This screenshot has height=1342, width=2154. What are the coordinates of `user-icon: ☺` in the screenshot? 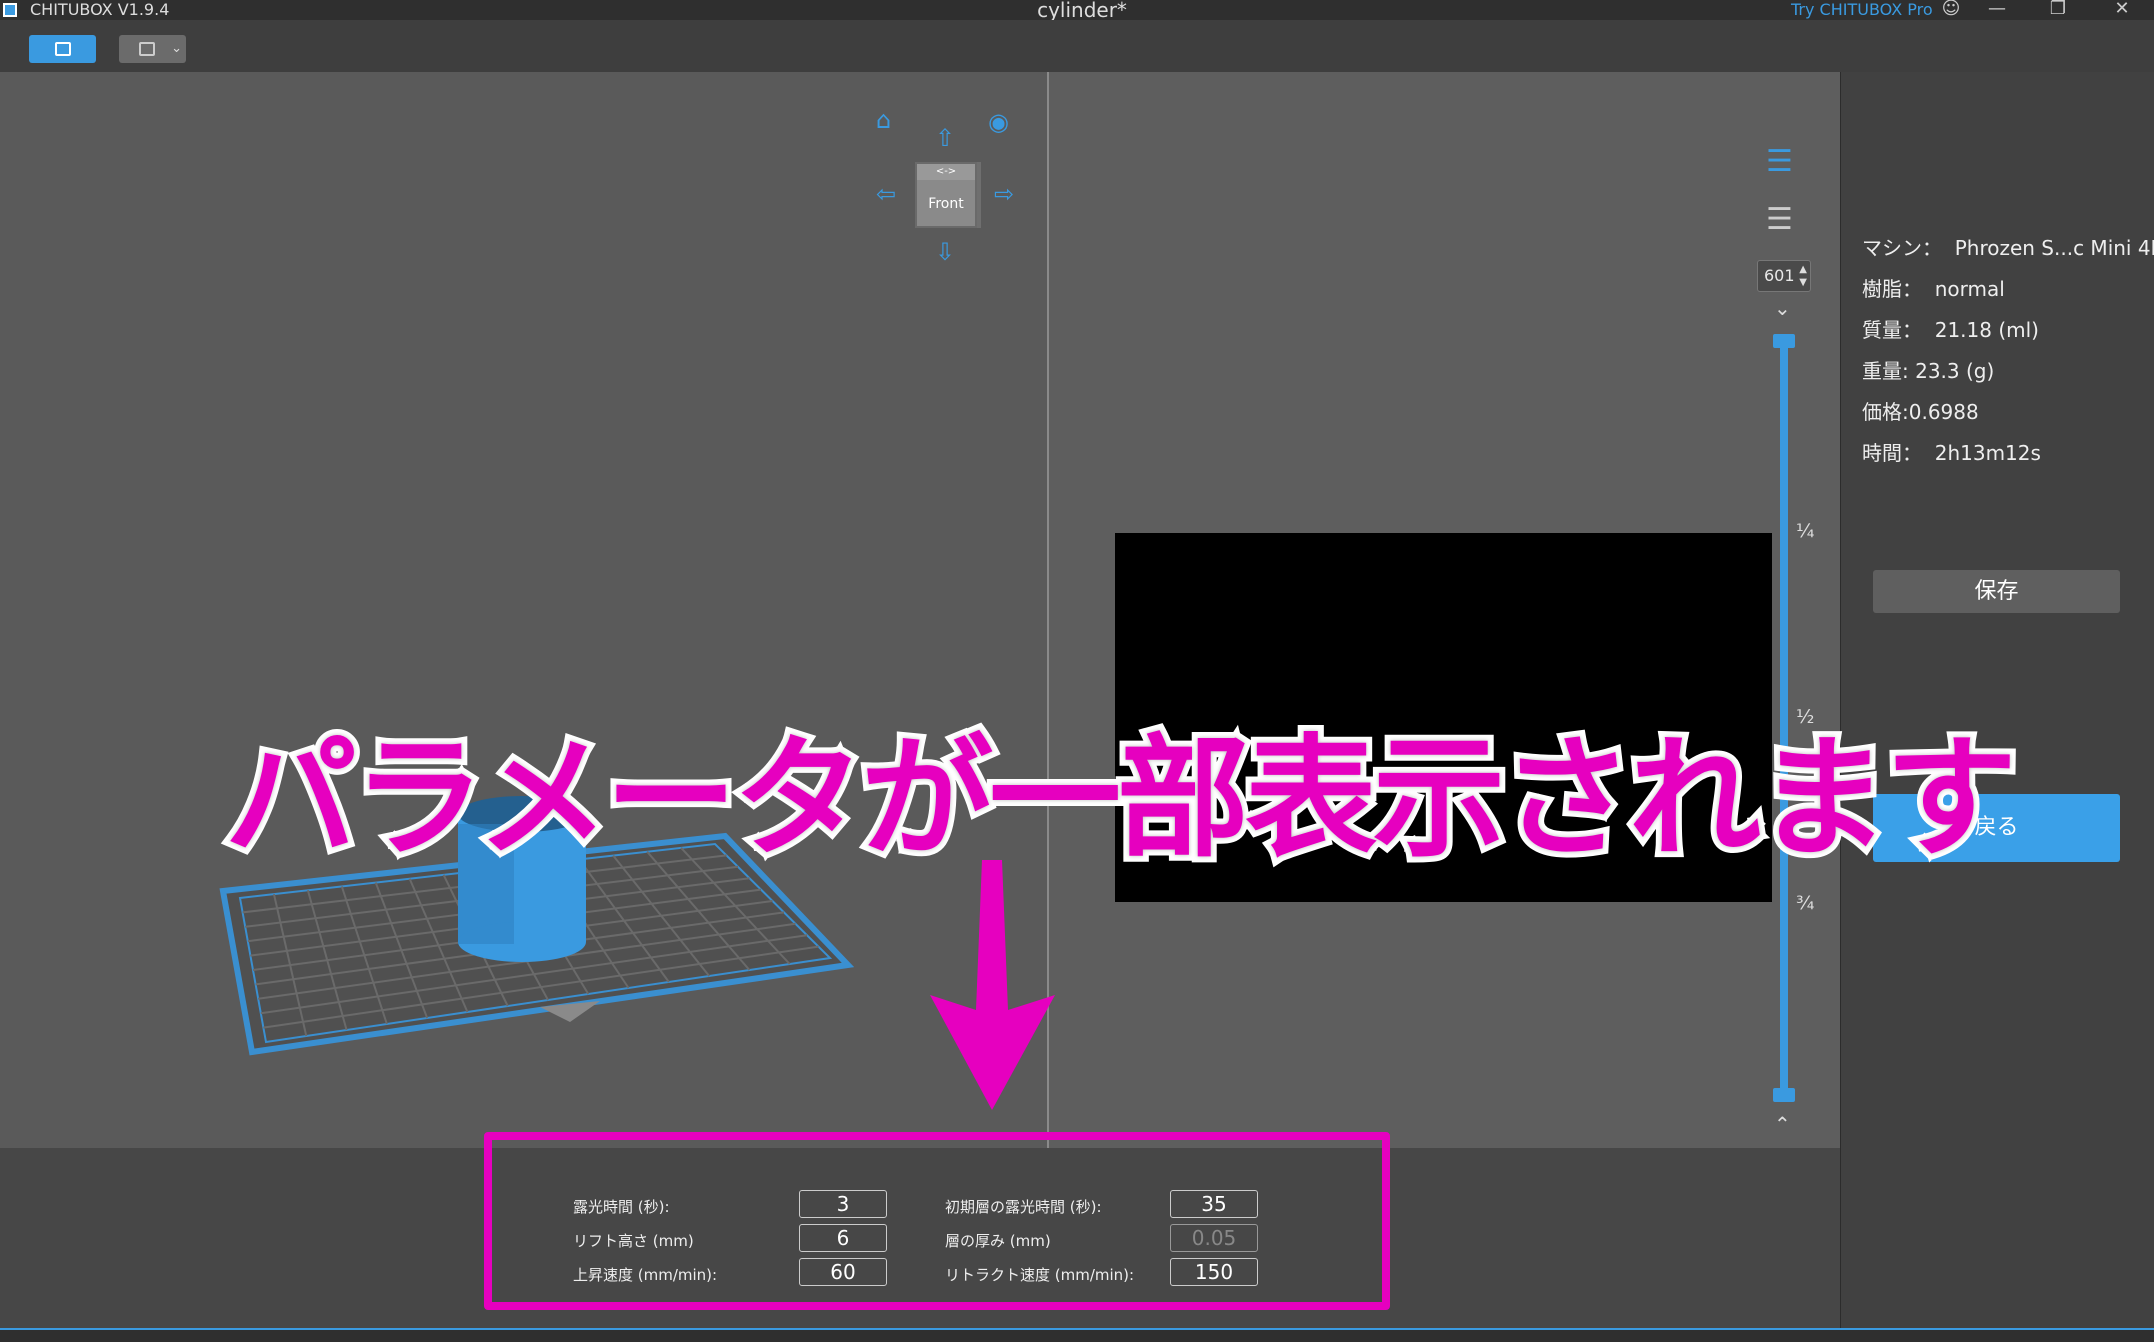 It's located at (1951, 10).